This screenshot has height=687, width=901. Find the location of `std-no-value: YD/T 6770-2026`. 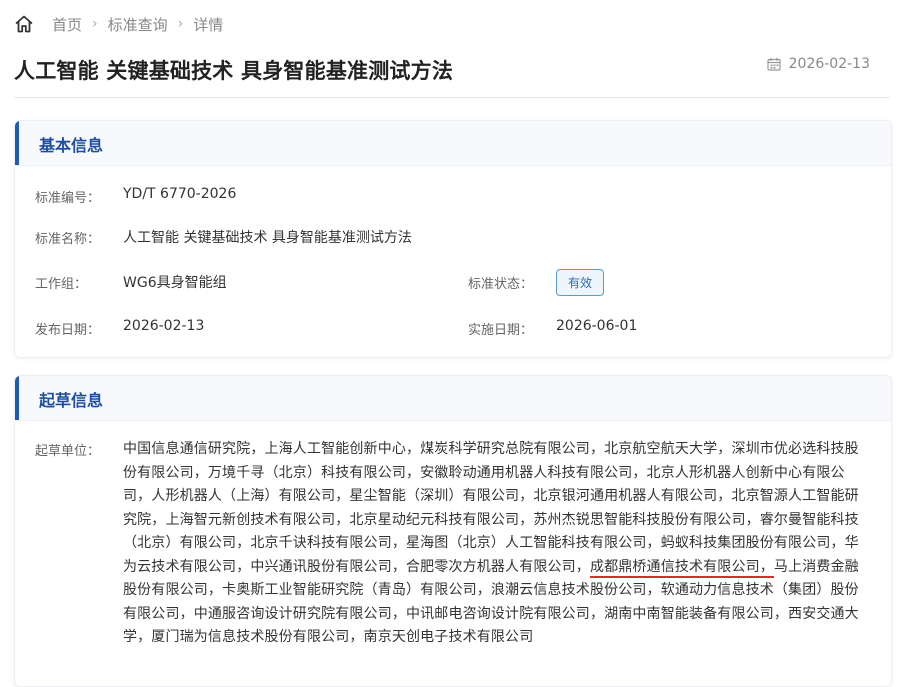

std-no-value: YD/T 6770-2026 is located at coordinates (180, 194).